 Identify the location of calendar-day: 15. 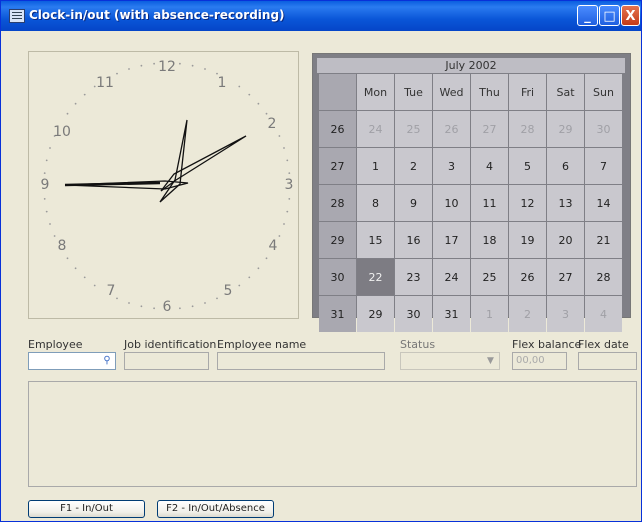
(375, 240).